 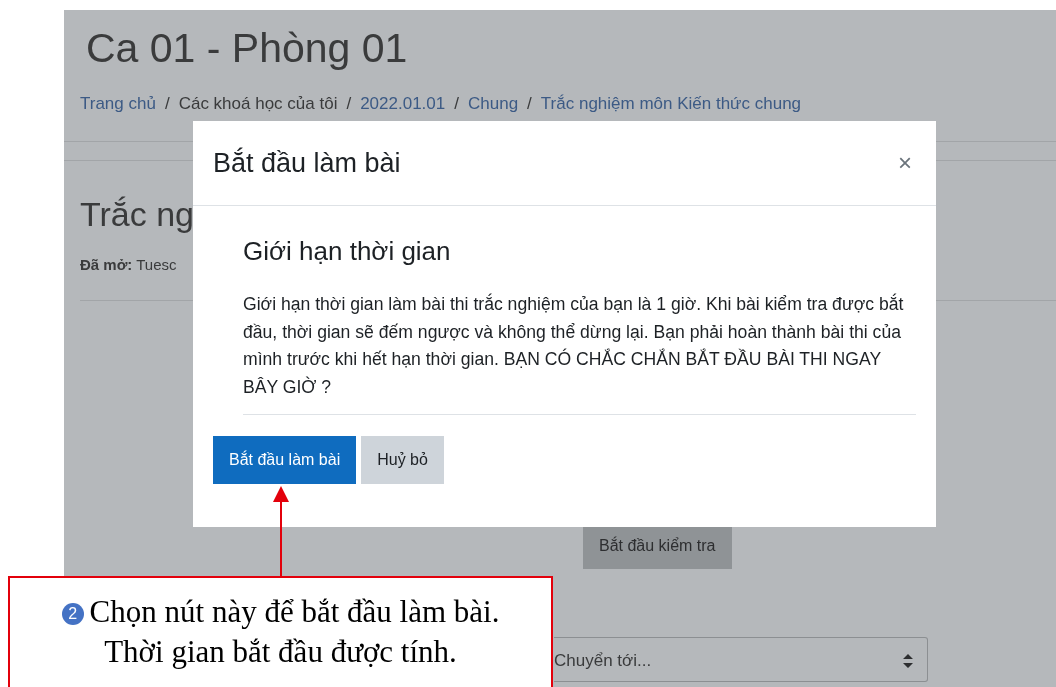 I want to click on modal-title: Bắt đầu làm bài, so click(x=307, y=163).